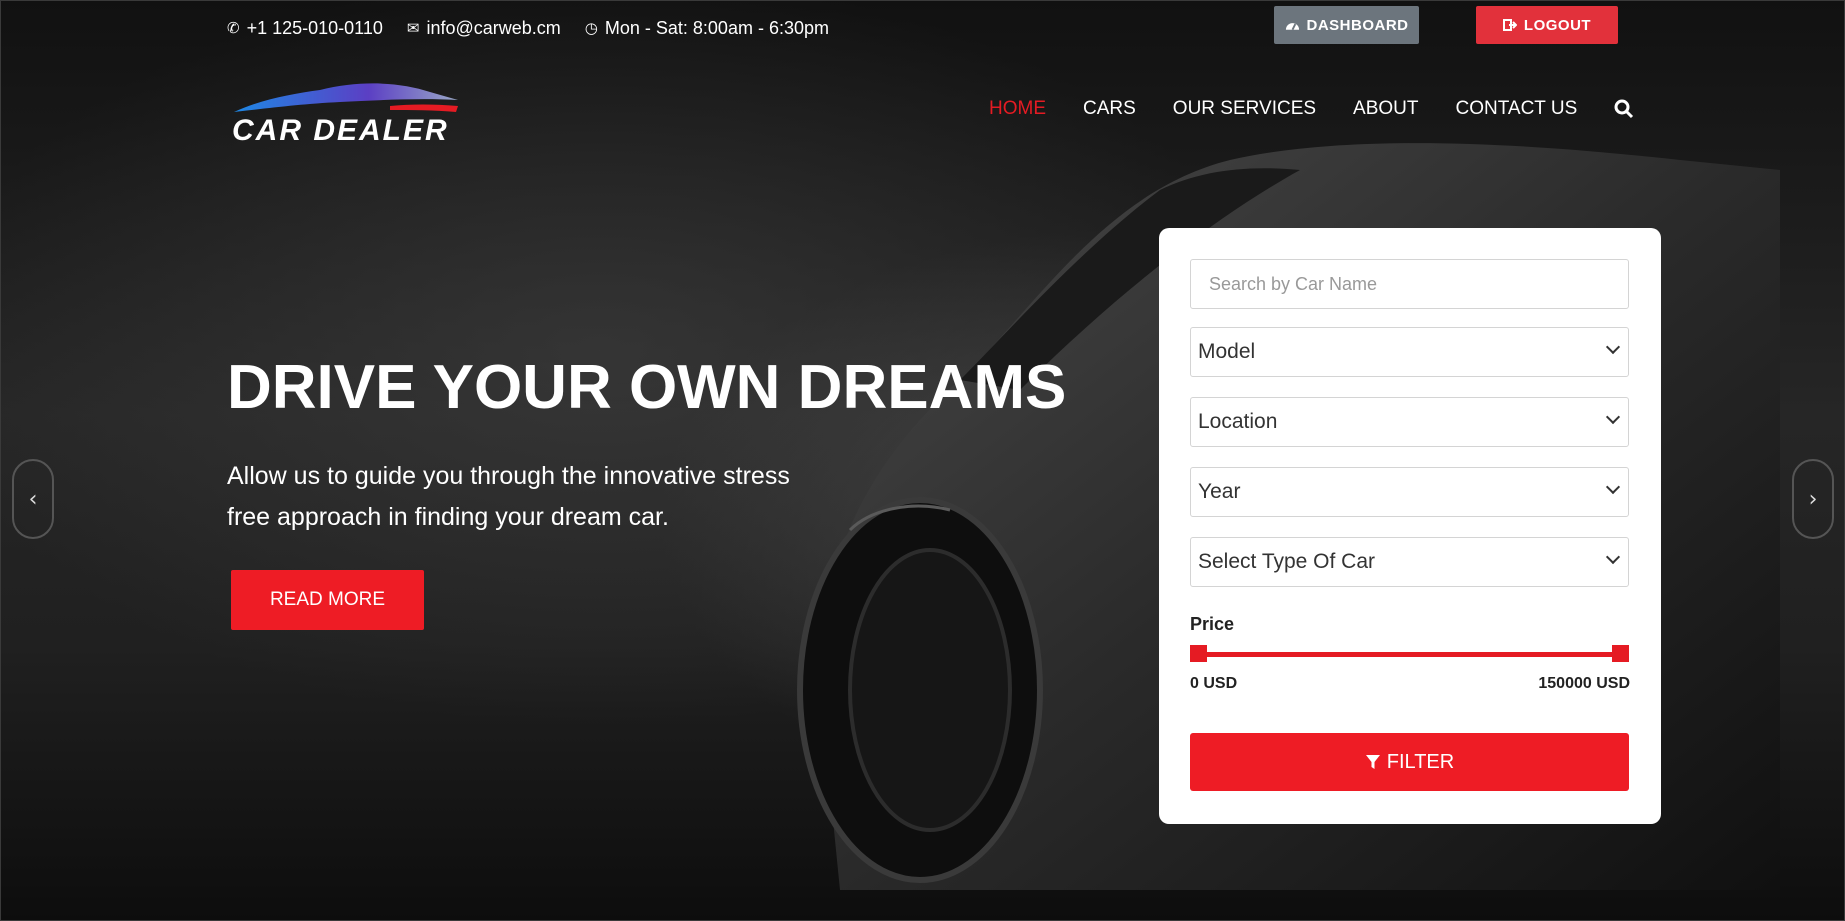 The width and height of the screenshot is (1845, 921). Describe the element at coordinates (1017, 109) in the screenshot. I see `nav-home: HOME` at that location.